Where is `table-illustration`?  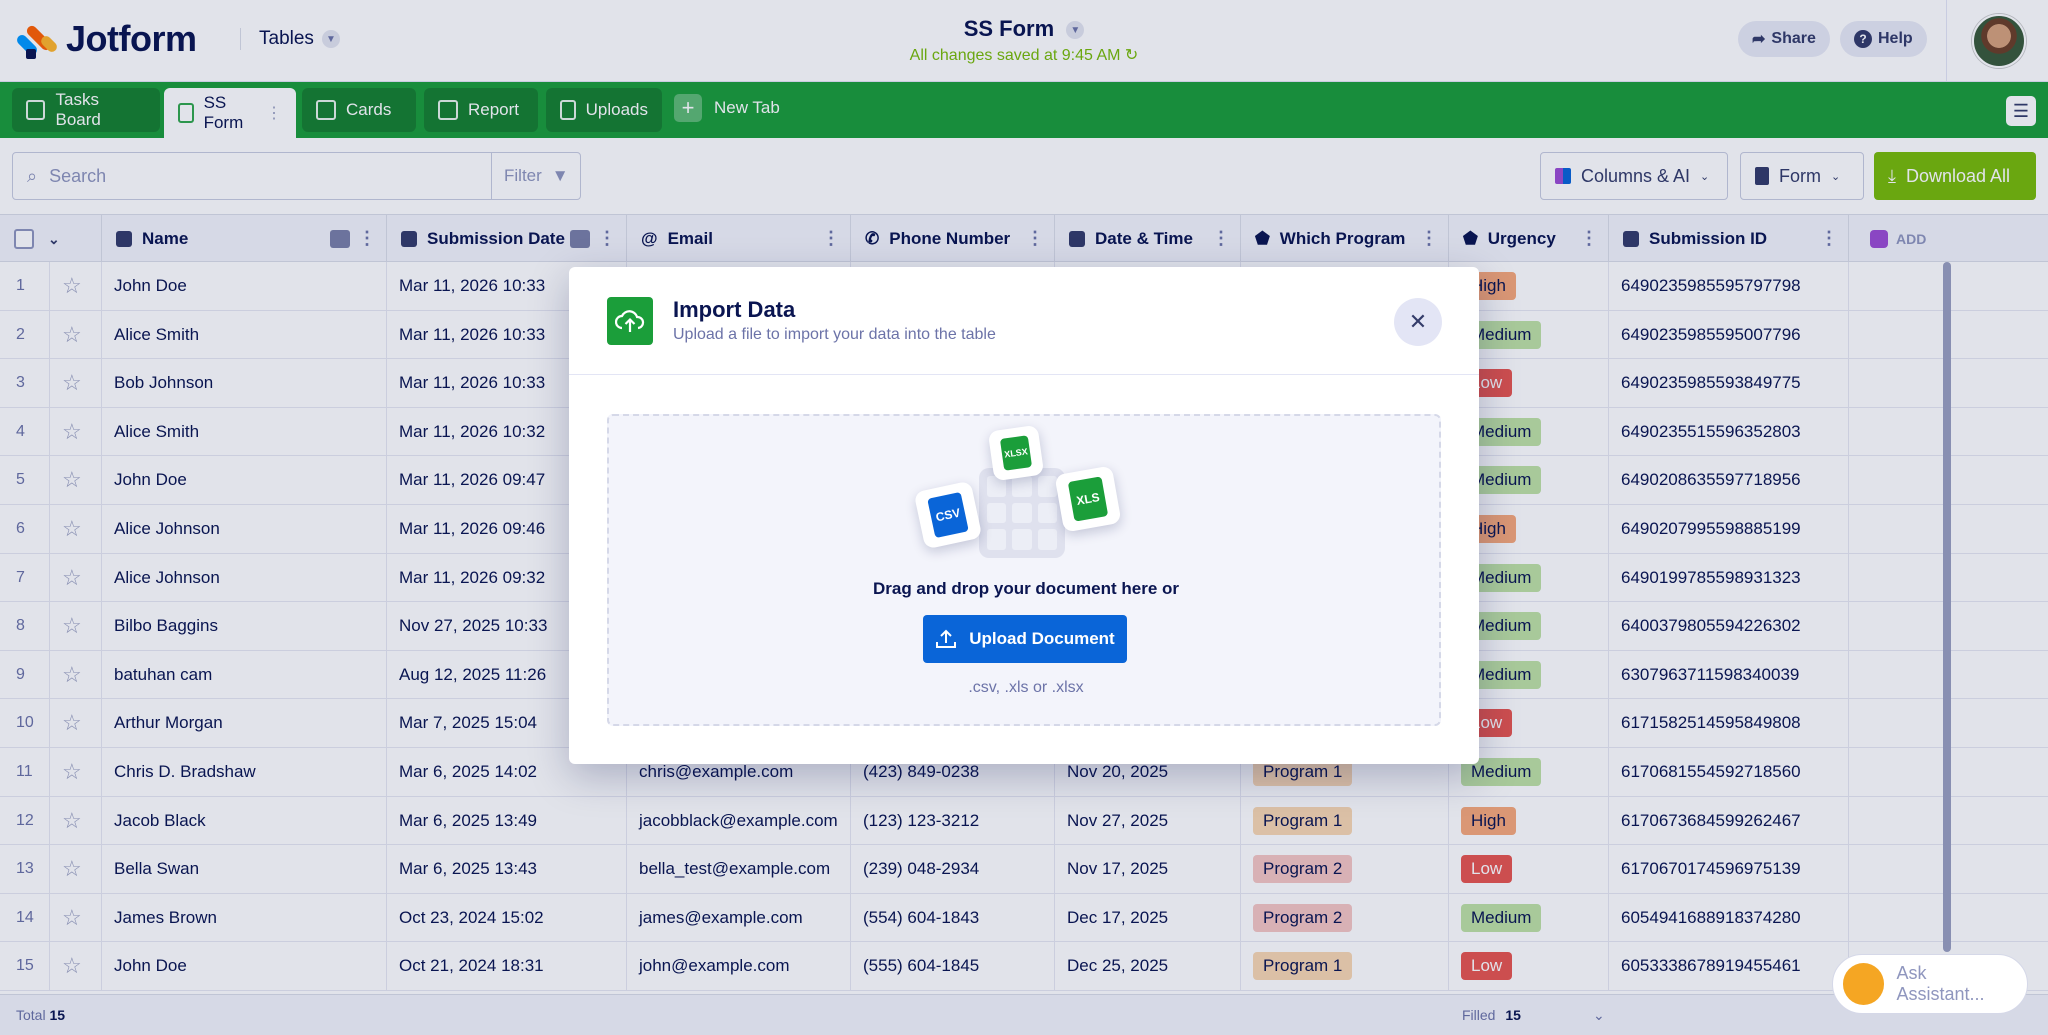 table-illustration is located at coordinates (1022, 513).